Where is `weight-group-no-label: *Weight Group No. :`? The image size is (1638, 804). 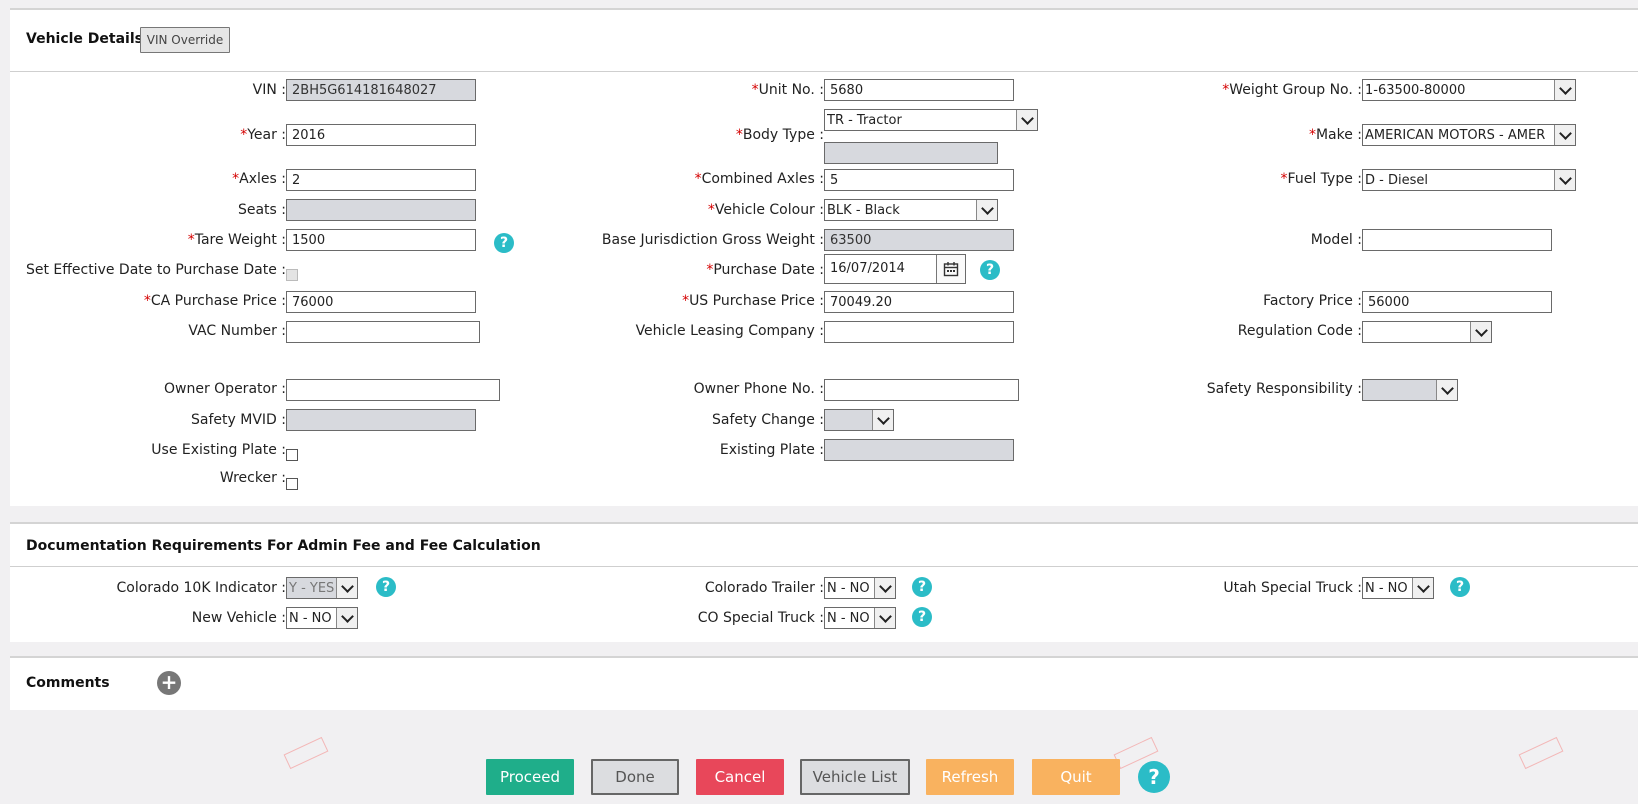
weight-group-no-label: *Weight Group No. : is located at coordinates (1292, 90).